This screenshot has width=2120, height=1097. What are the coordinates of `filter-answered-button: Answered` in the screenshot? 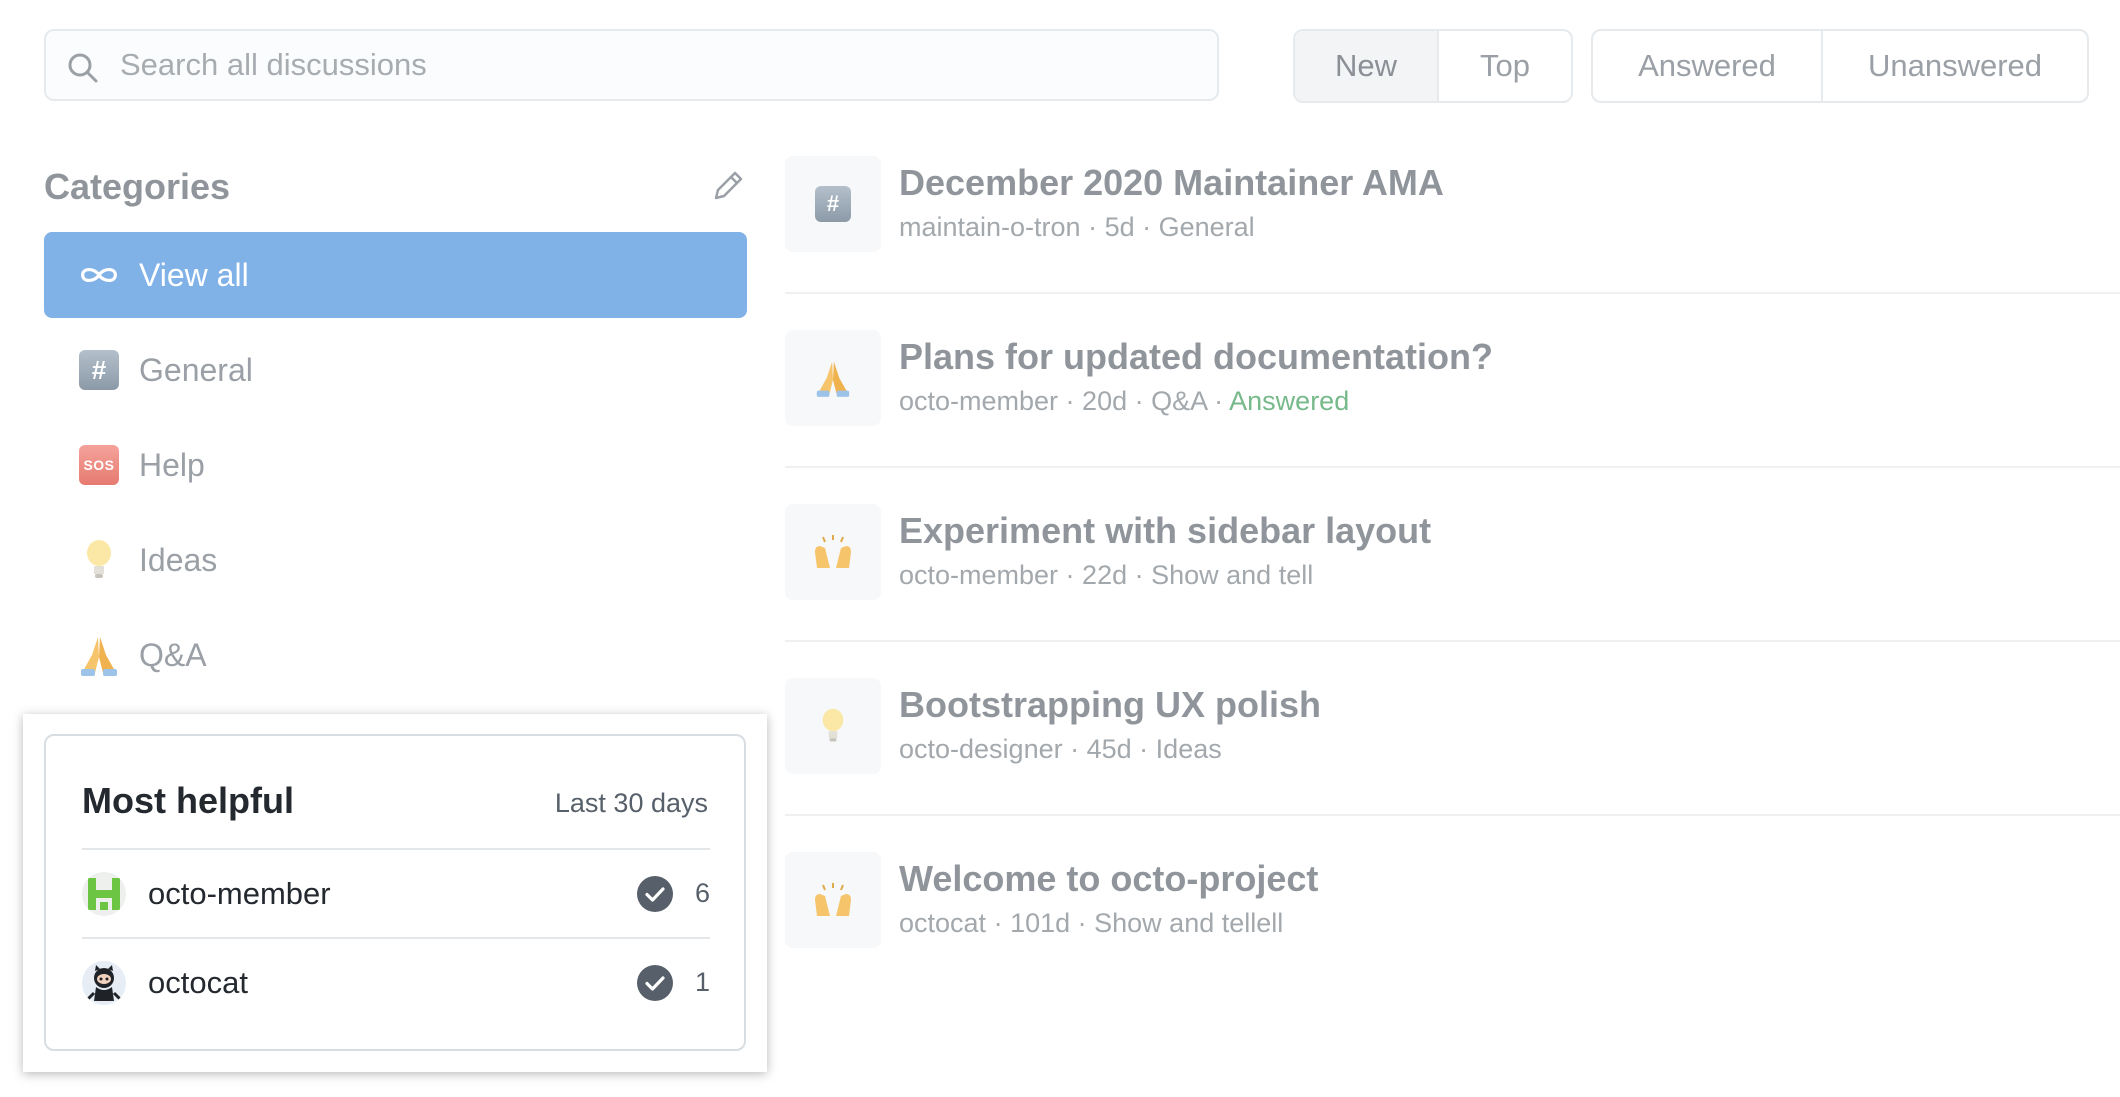 It's located at (1708, 66).